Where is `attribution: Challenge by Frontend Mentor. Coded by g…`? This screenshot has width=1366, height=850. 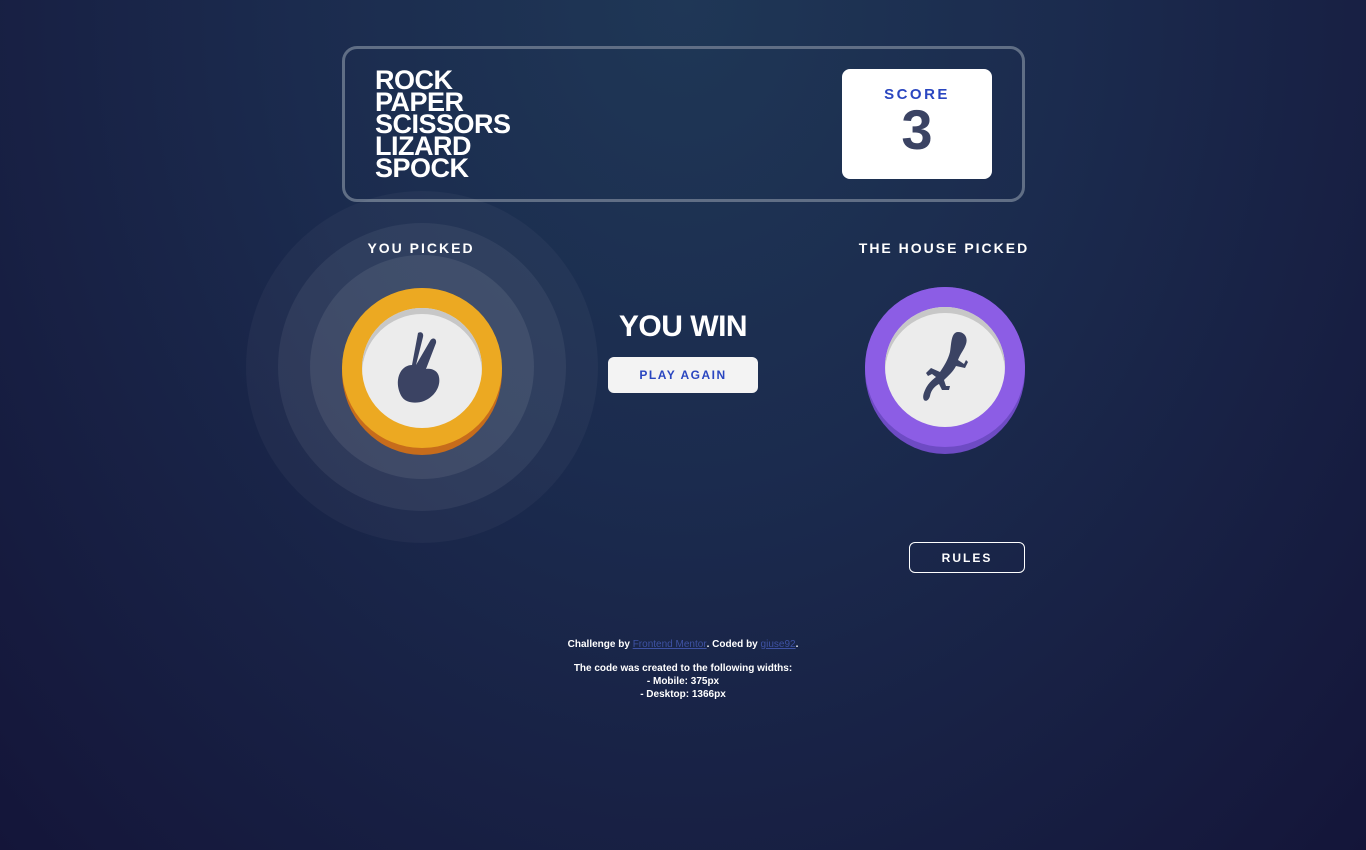 attribution: Challenge by Frontend Mentor. Coded by g… is located at coordinates (683, 669).